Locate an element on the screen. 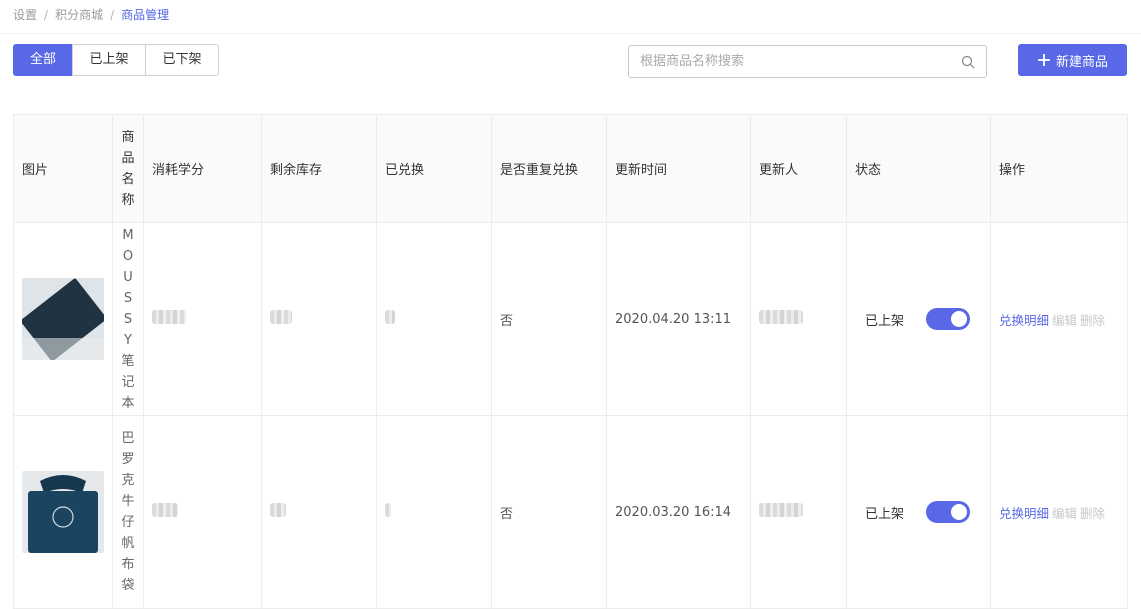 Image resolution: width=1141 pixels, height=609 pixels. updated-at-cell: 2020.04.20 13:11 is located at coordinates (678, 319).